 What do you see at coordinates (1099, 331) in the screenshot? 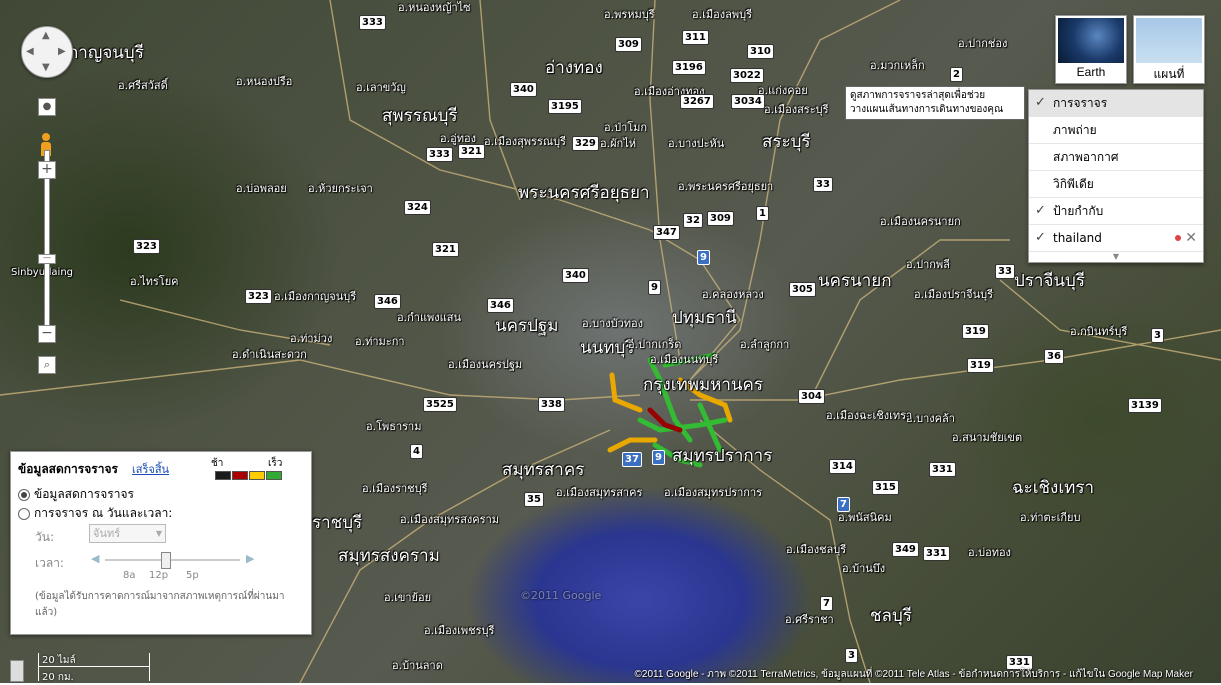
I see `map-label-district: อ.กบินทร์บุรี` at bounding box center [1099, 331].